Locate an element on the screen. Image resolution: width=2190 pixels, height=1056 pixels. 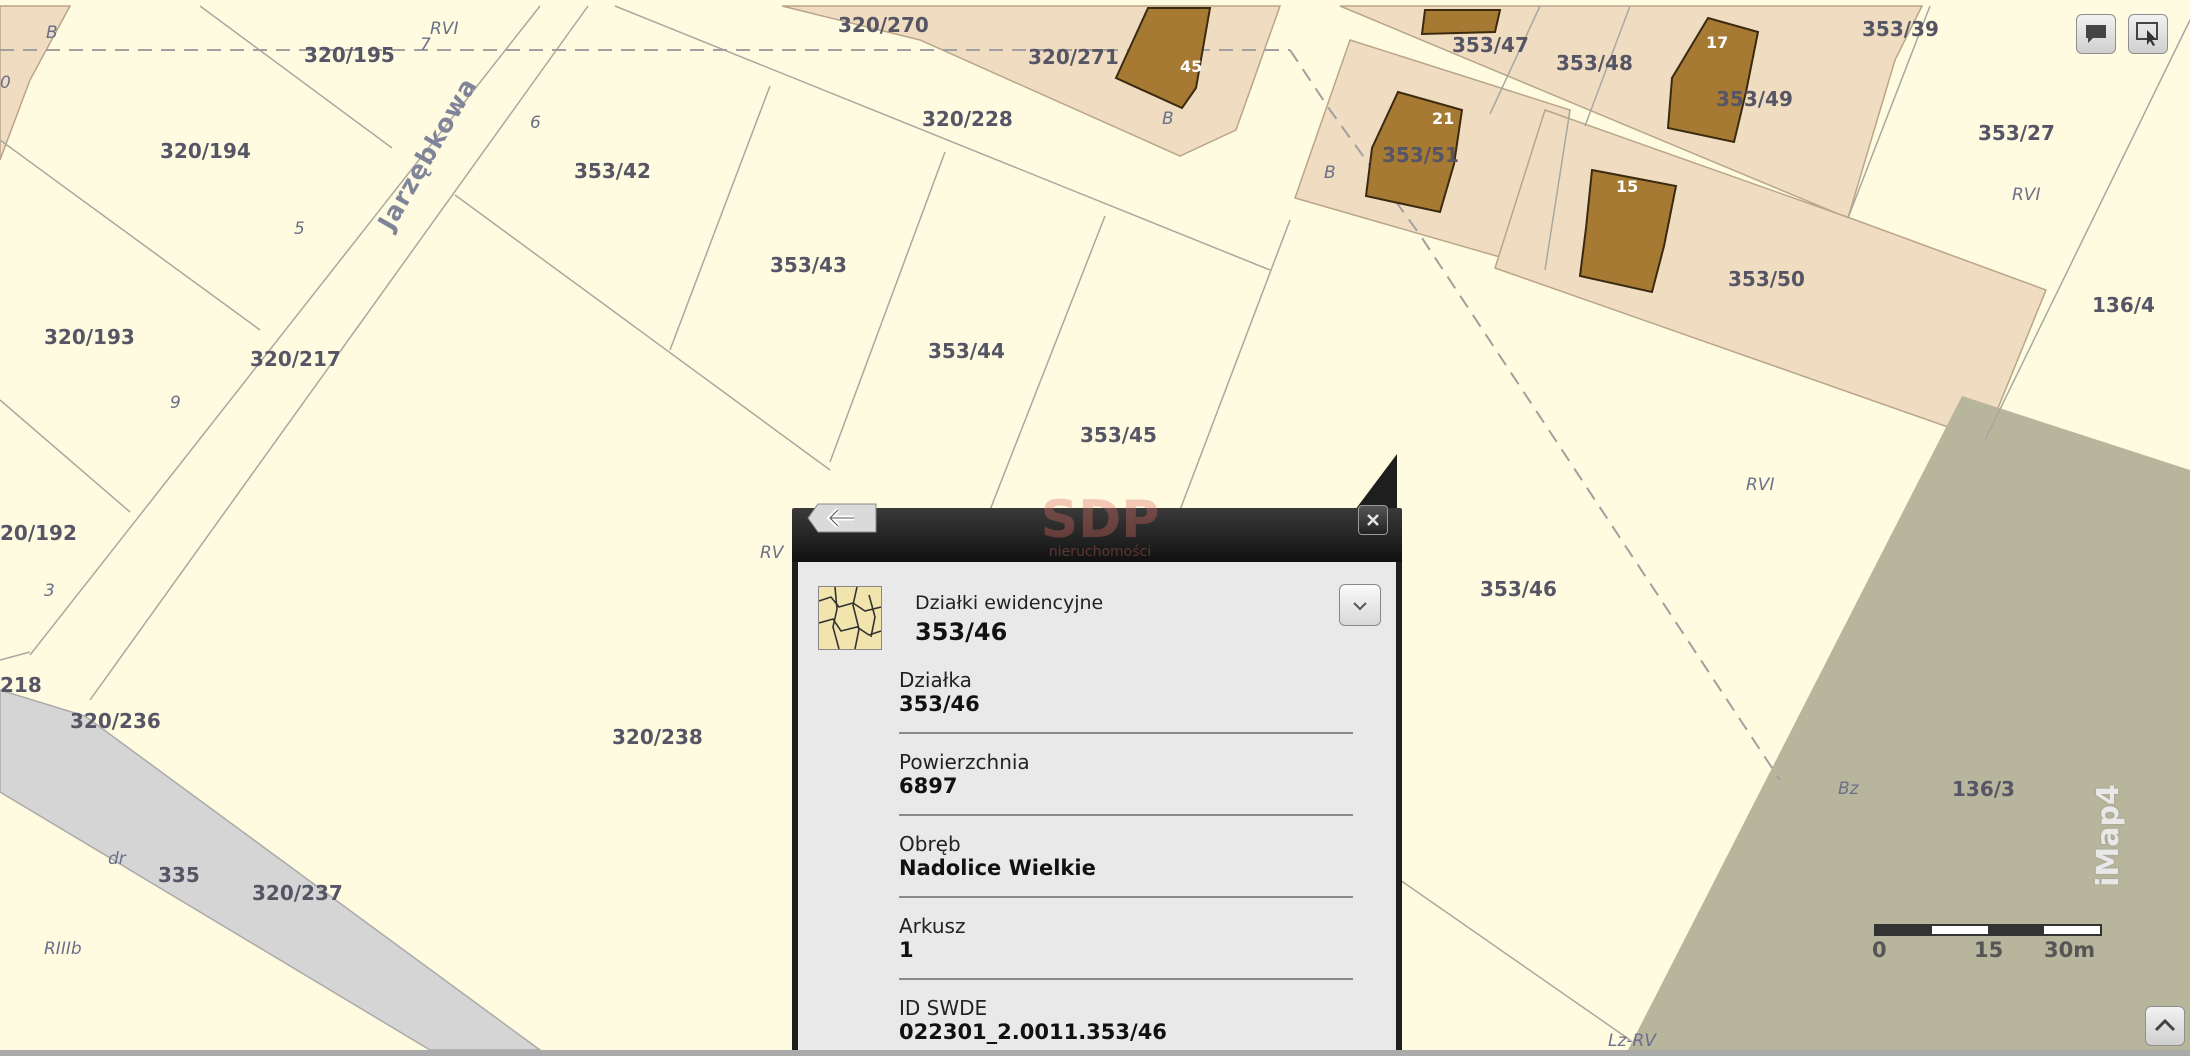
parcel-label: 320/195 is located at coordinates (349, 55).